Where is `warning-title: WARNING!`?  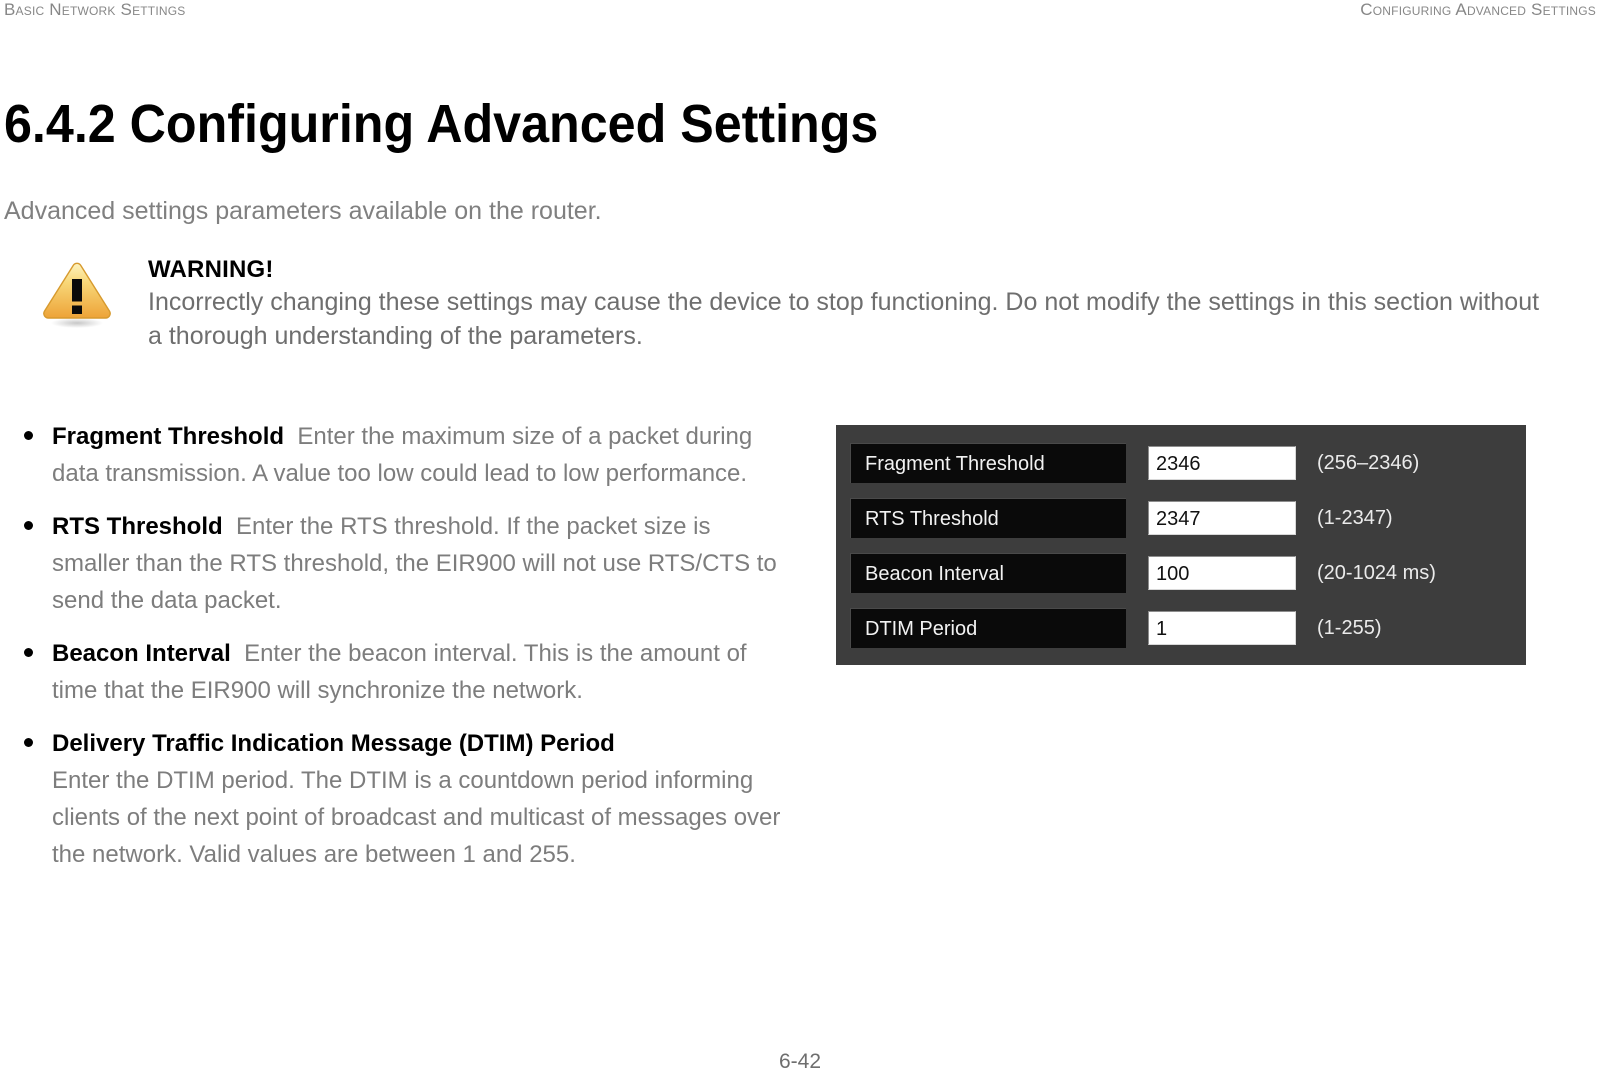
warning-title: WARNING! is located at coordinates (211, 269).